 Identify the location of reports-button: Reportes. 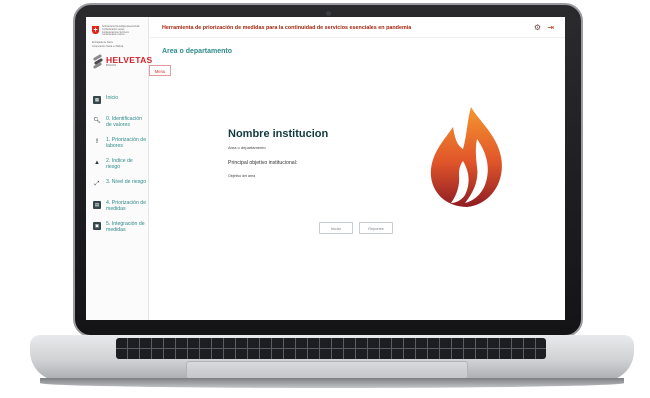
(376, 228).